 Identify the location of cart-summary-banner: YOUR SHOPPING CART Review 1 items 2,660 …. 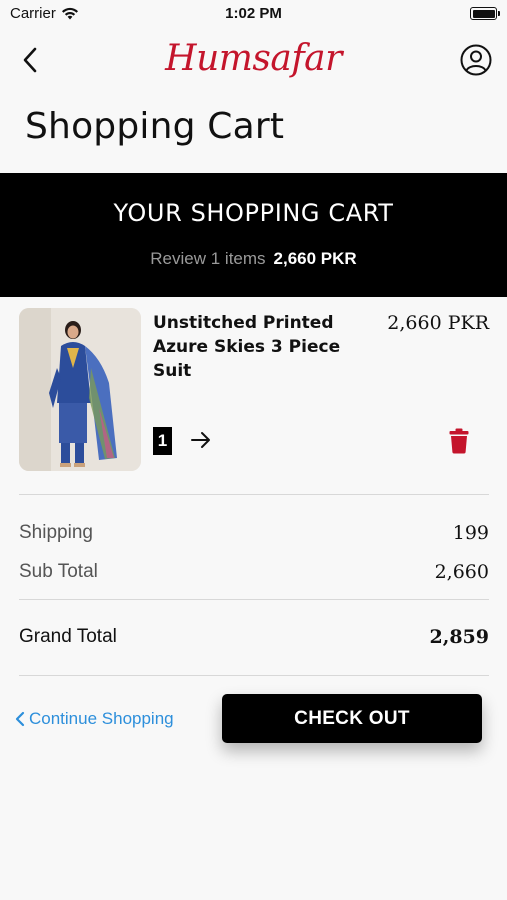
(253, 235).